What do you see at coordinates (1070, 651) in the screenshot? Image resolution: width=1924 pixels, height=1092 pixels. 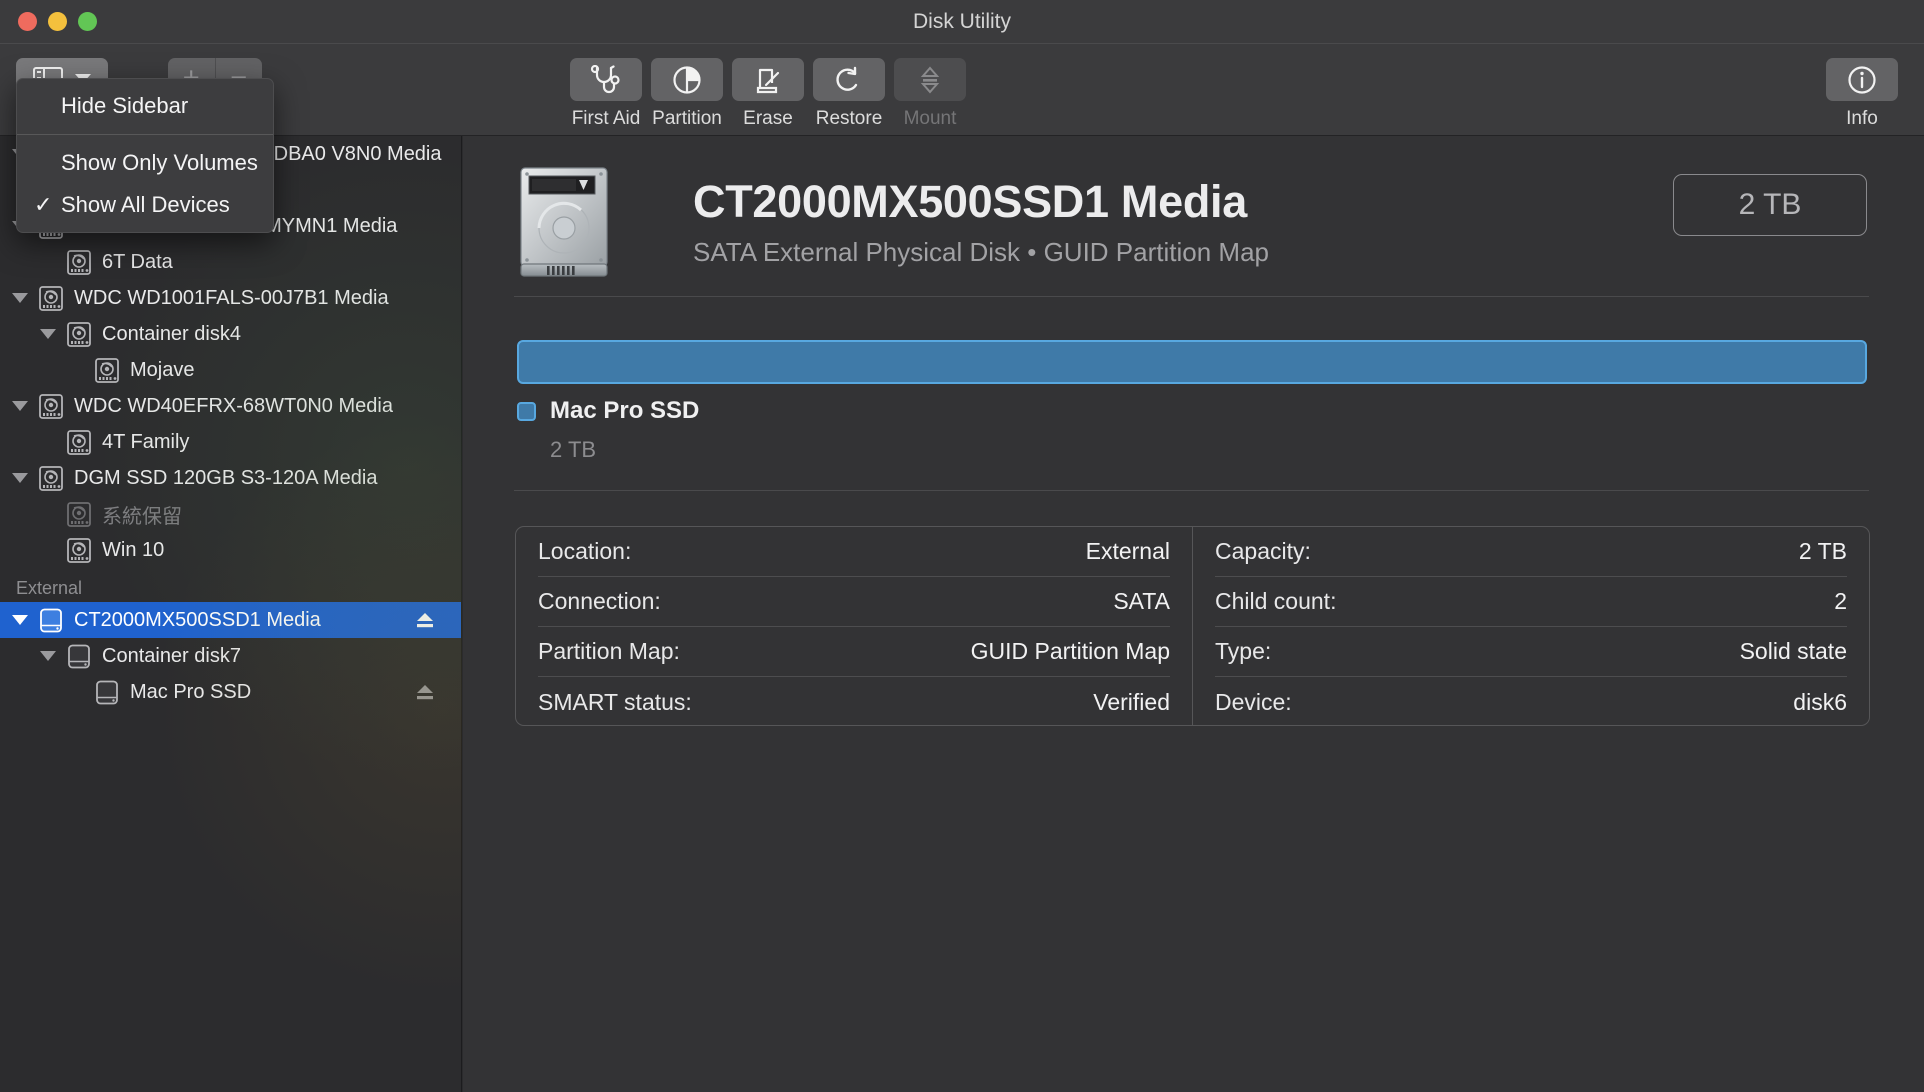 I see `info-value: GUID Partition Map` at bounding box center [1070, 651].